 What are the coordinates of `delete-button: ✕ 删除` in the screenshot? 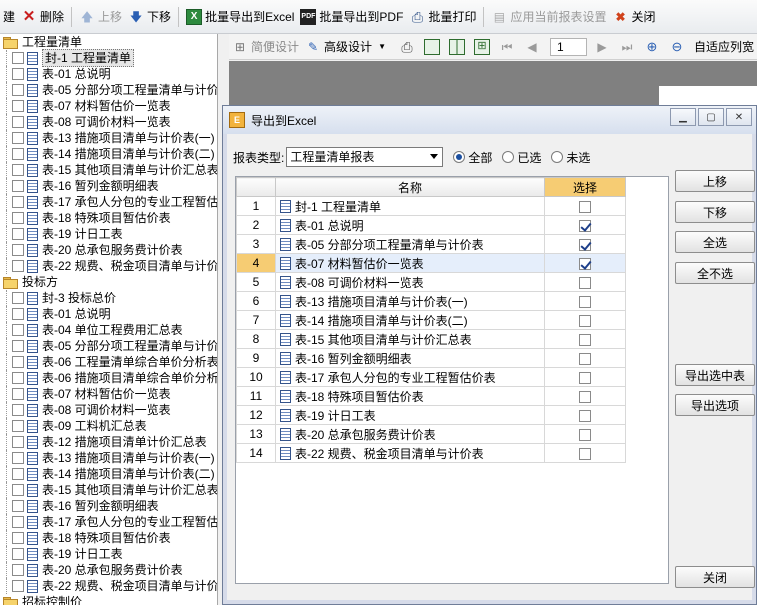 It's located at (42, 17).